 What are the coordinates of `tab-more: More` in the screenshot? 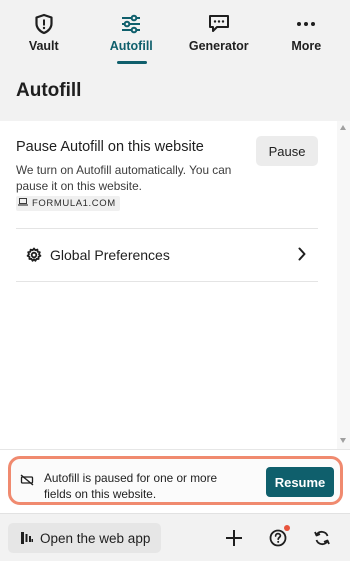 It's located at (306, 33).